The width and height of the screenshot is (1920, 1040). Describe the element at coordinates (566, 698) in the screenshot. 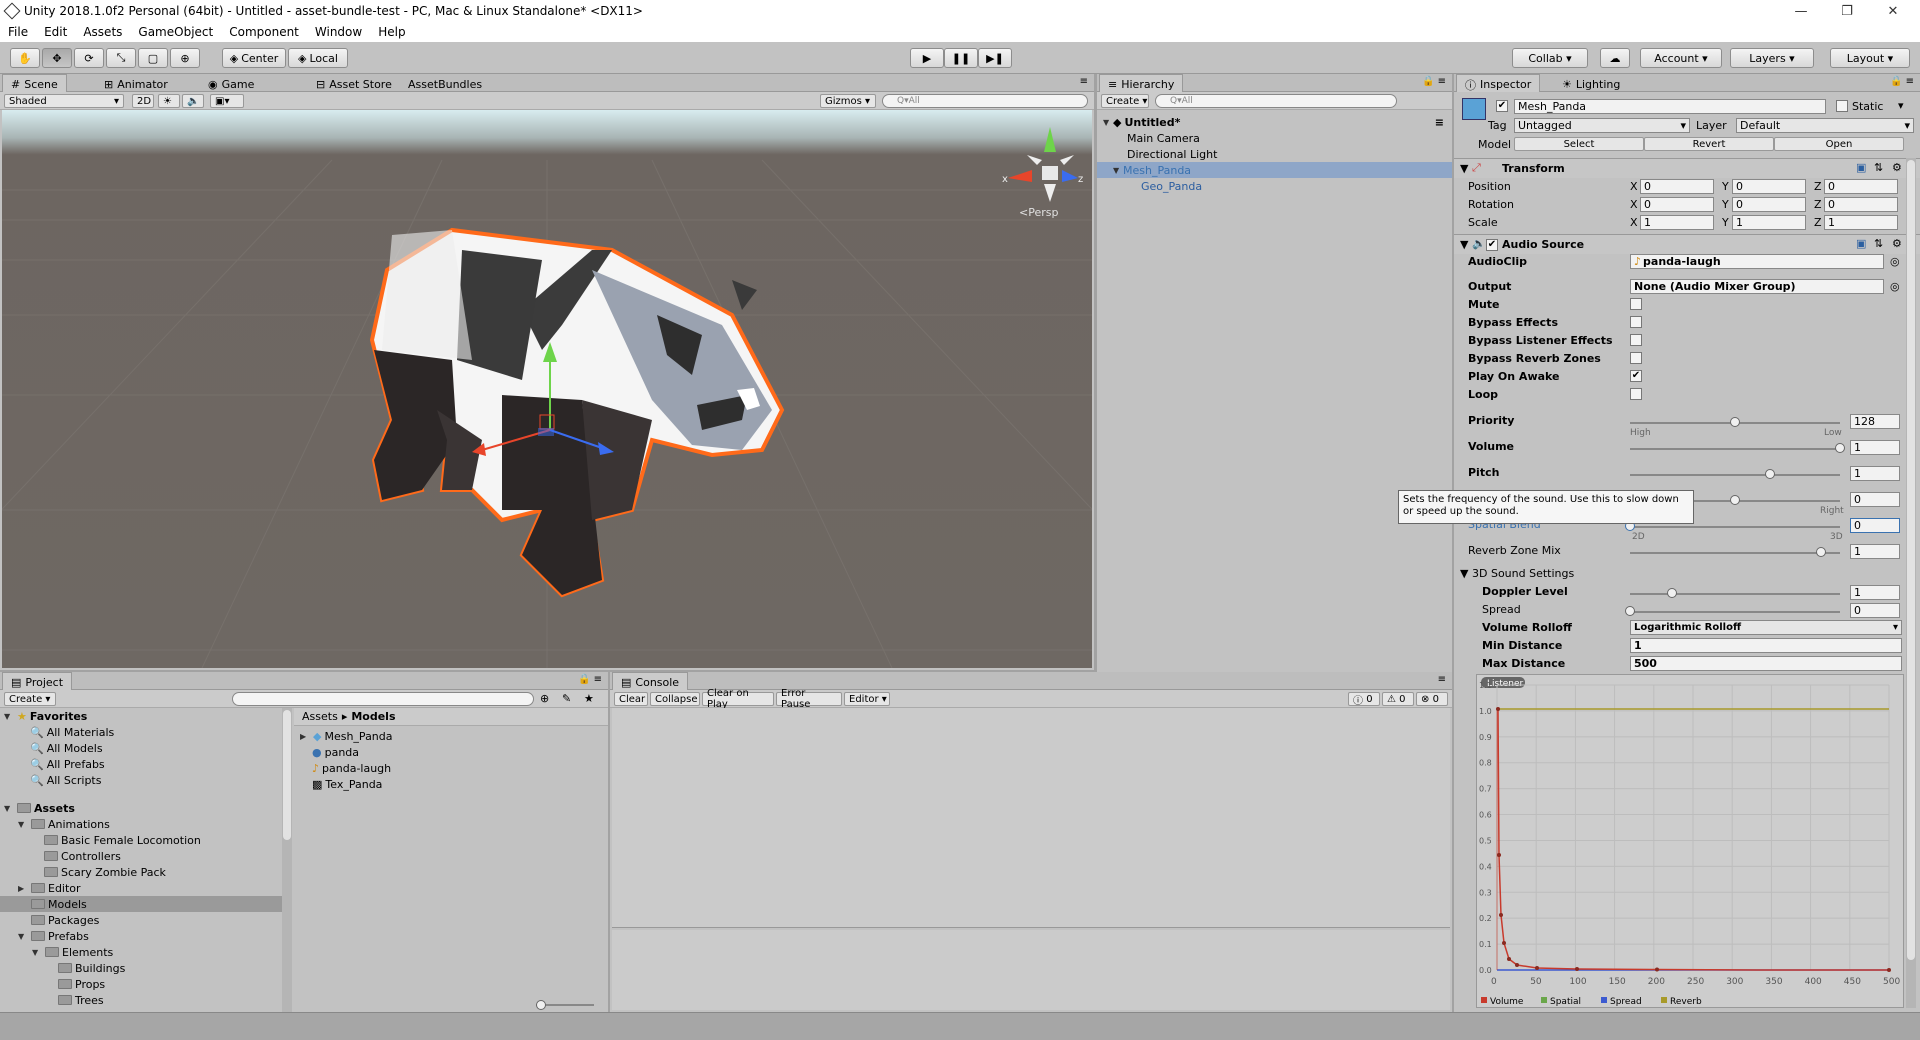

I see `search-by-label-icon: ✎` at that location.